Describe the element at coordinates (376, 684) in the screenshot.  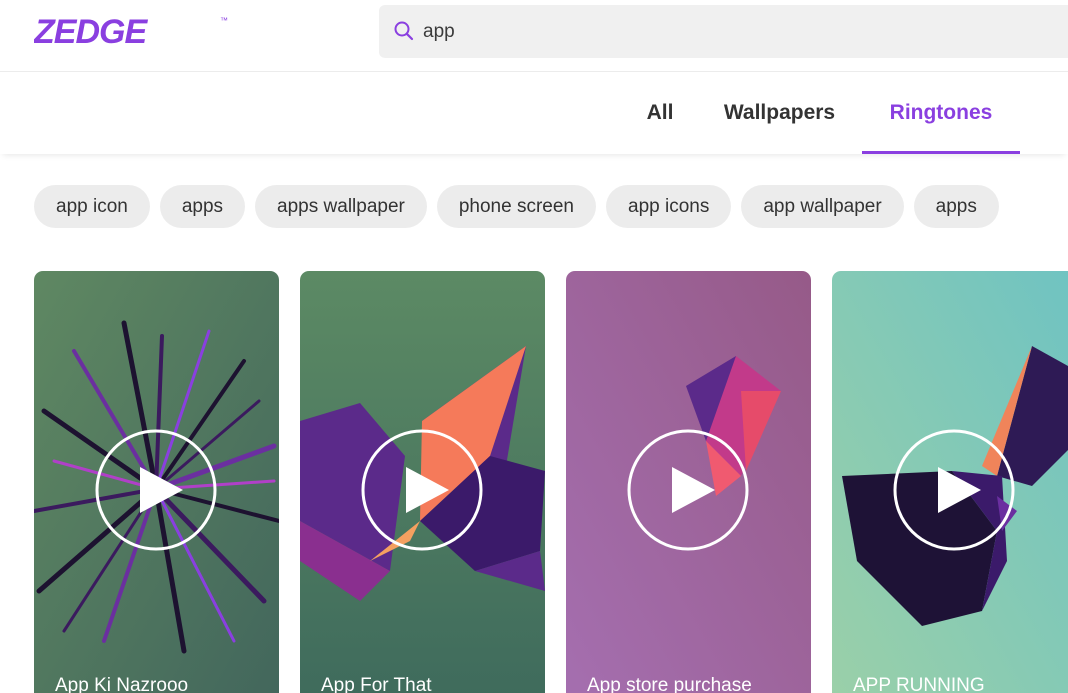
I see `card-title: App For That` at that location.